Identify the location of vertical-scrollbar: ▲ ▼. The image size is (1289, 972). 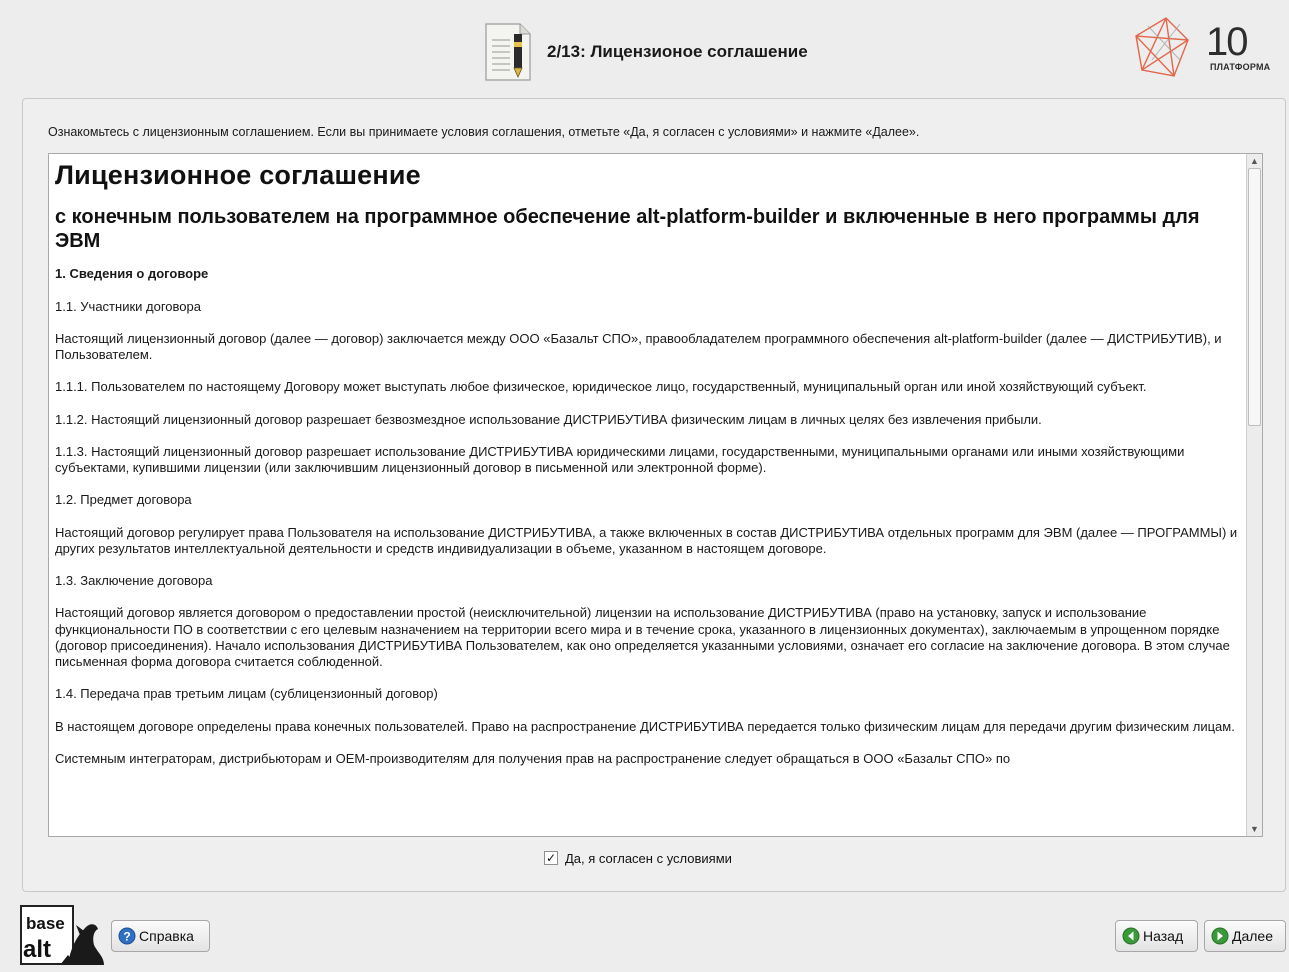
(1254, 495).